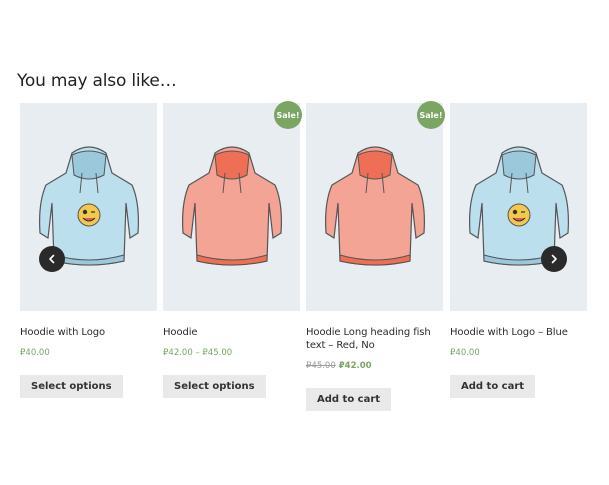  Describe the element at coordinates (374, 339) in the screenshot. I see `product-name: Hoodie Long heading fish text – Red, No` at that location.